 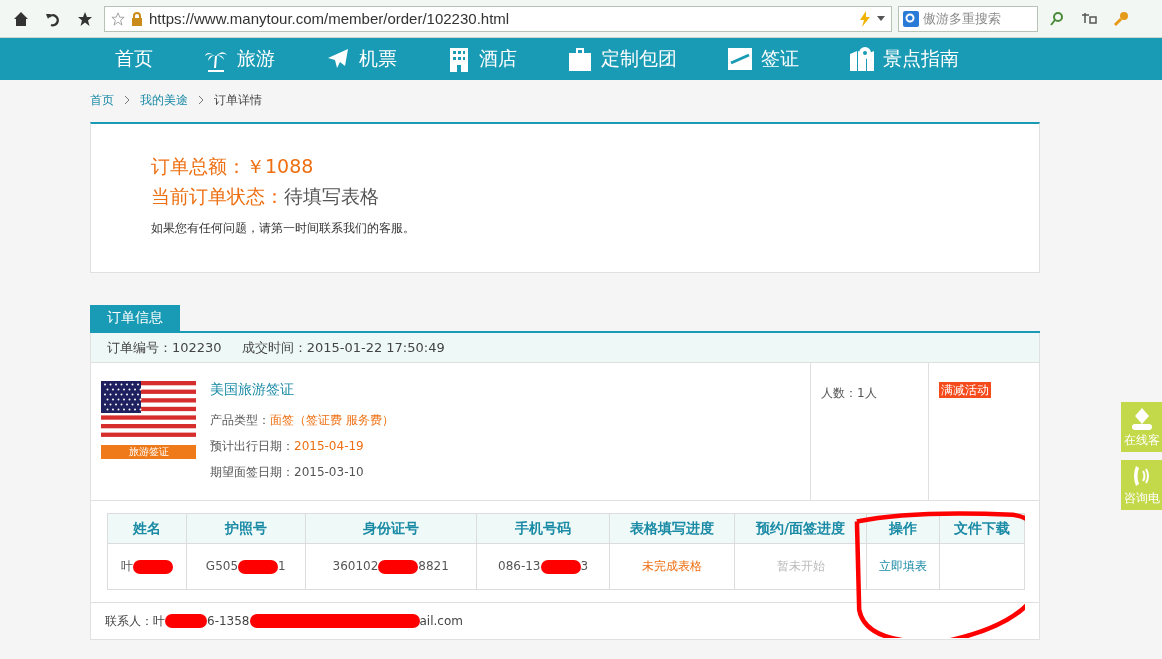 I want to click on cell-text: 360102, so click(x=355, y=566).